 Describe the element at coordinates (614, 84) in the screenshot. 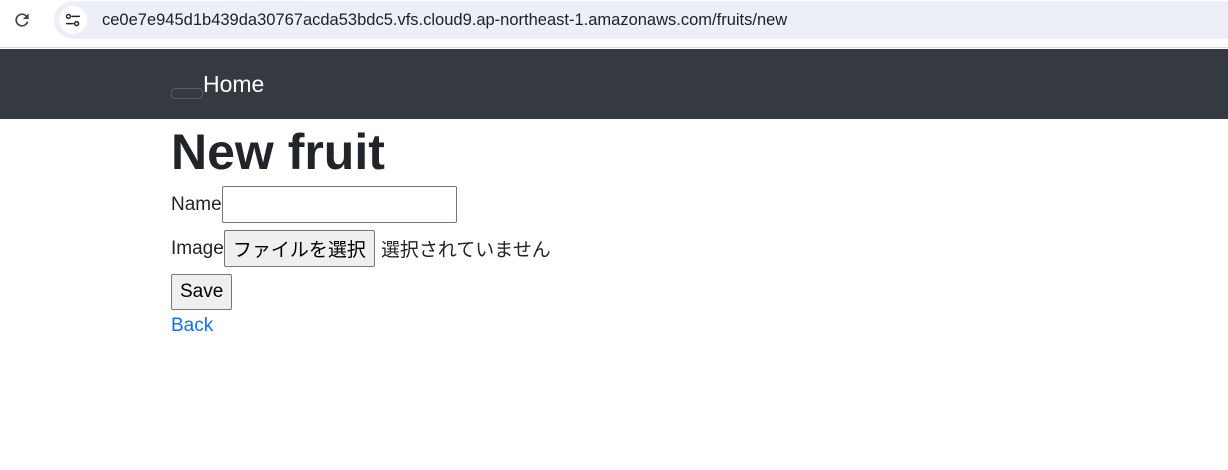

I see `navbar: Home` at that location.